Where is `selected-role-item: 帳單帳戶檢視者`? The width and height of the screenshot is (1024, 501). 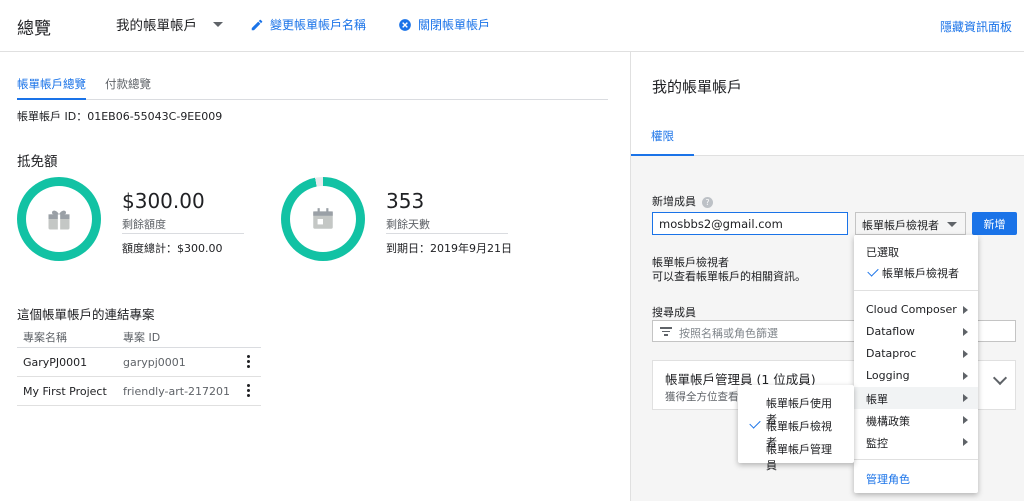
selected-role-item: 帳單帳戶檢視者 is located at coordinates (920, 273).